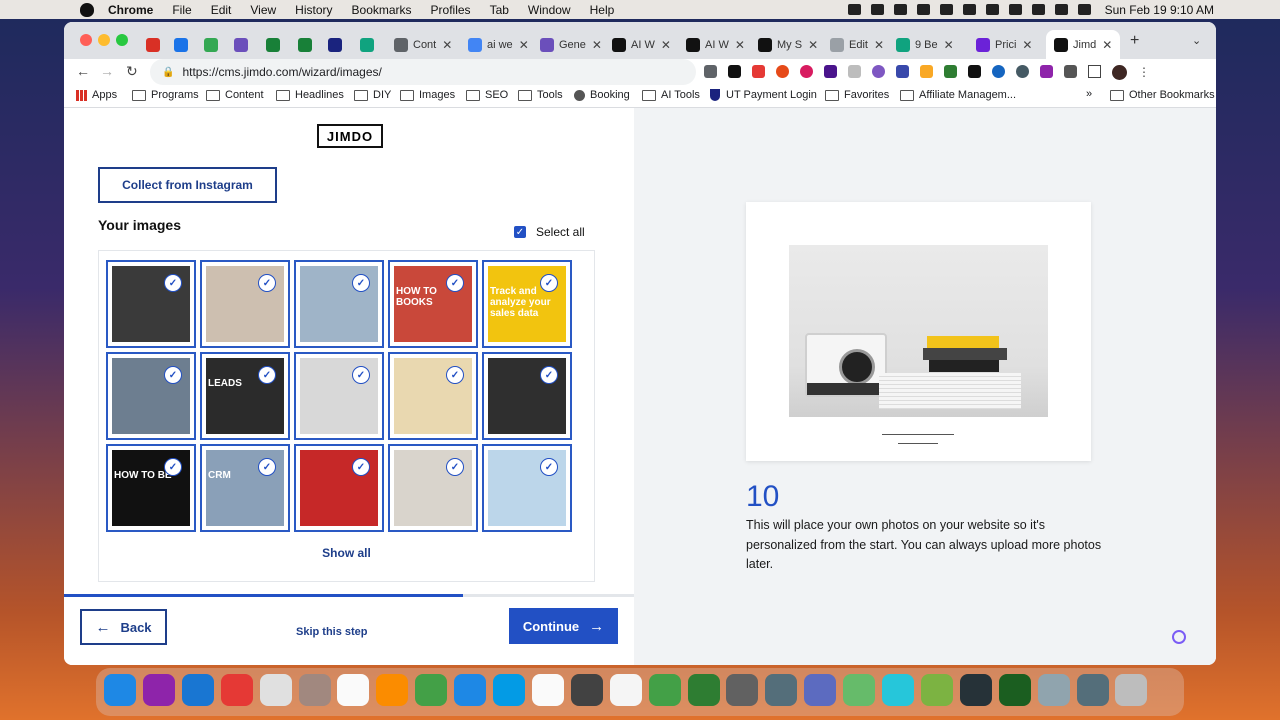  Describe the element at coordinates (165, 95) in the screenshot. I see `bookmark-programs: Programs` at that location.